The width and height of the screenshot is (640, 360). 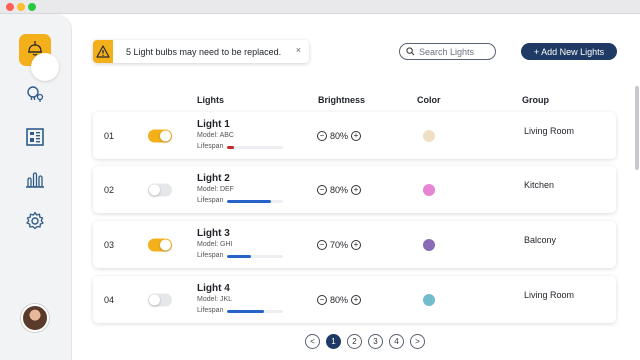 What do you see at coordinates (109, 135) in the screenshot?
I see `row-number: 01` at bounding box center [109, 135].